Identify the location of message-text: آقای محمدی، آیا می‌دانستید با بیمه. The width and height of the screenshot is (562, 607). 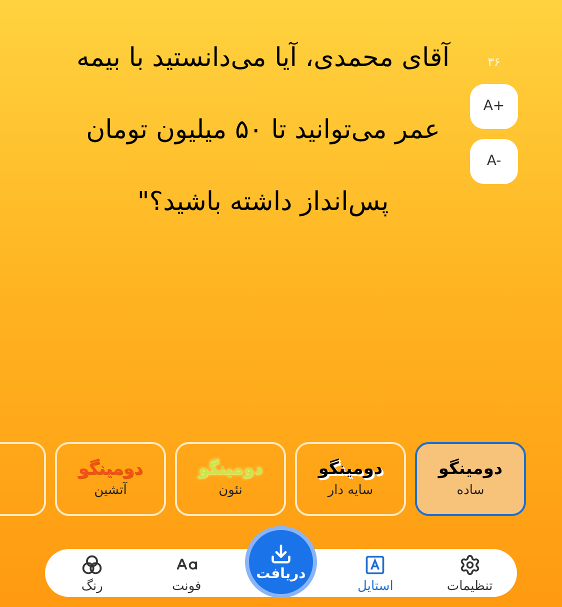
(263, 57).